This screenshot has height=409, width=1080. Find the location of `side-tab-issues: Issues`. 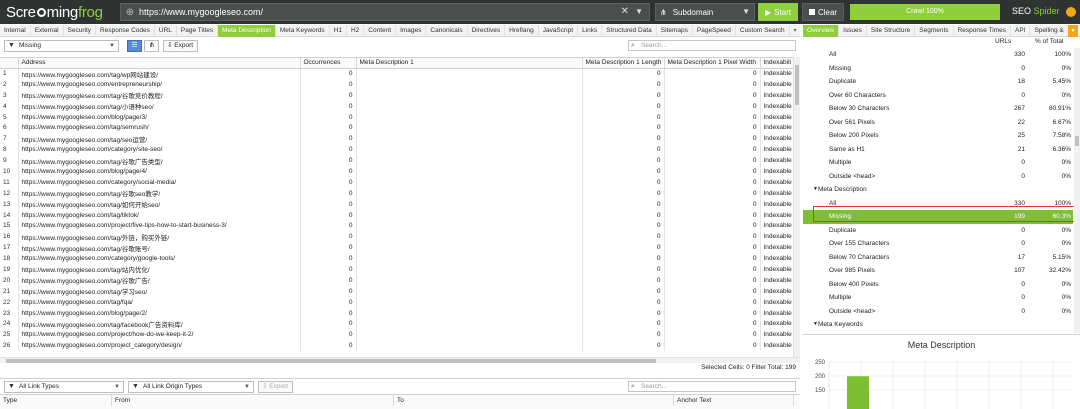

side-tab-issues: Issues is located at coordinates (853, 31).